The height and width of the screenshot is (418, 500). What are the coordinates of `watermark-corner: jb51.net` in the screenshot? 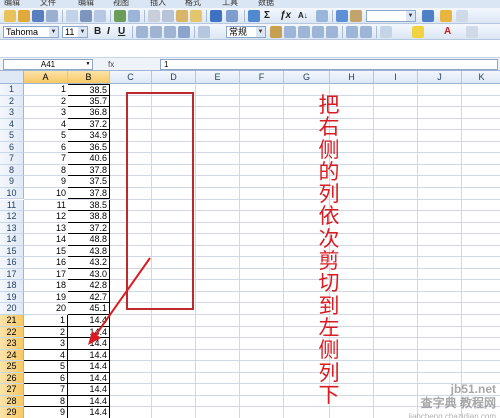 It's located at (473, 389).